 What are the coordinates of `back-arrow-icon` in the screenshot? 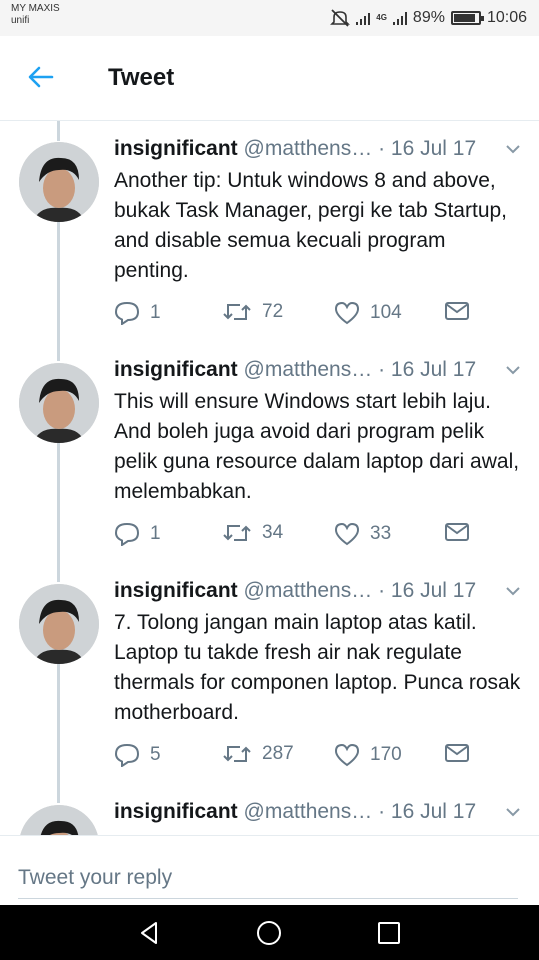 It's located at (41, 77).